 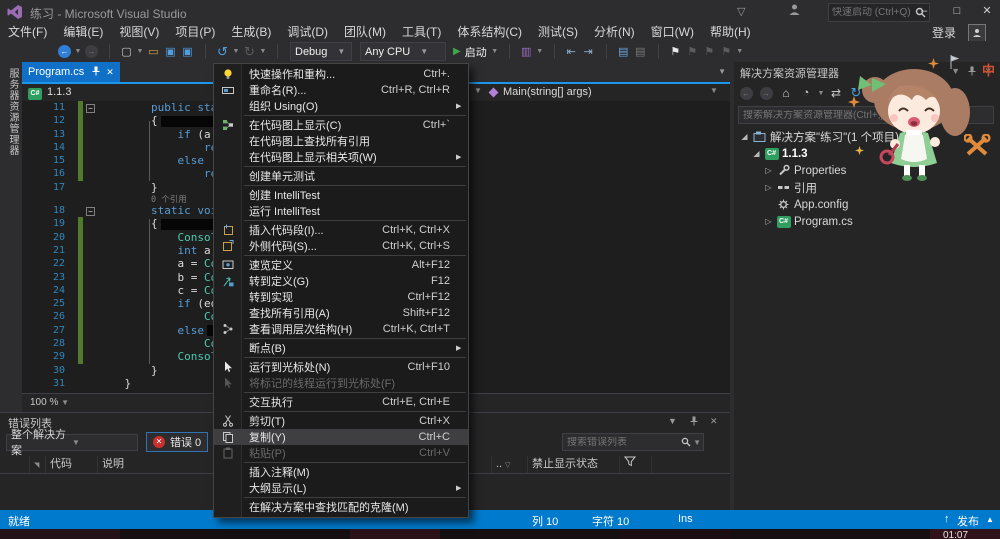 What do you see at coordinates (741, 11) in the screenshot?
I see `feedback-icon: ▽` at bounding box center [741, 11].